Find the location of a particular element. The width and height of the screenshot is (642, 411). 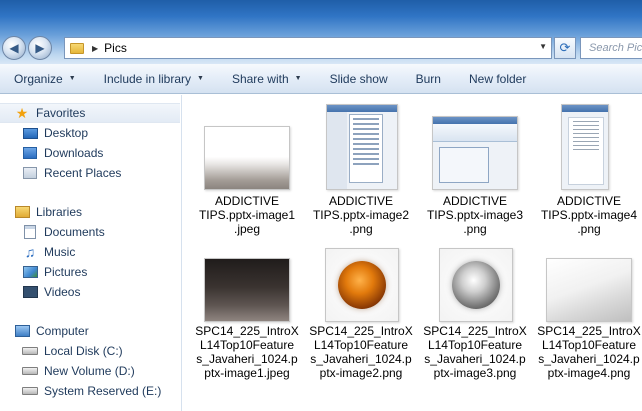

file-name: ADDICTIVE TIPS.pptx-image2 .png is located at coordinates (361, 215).